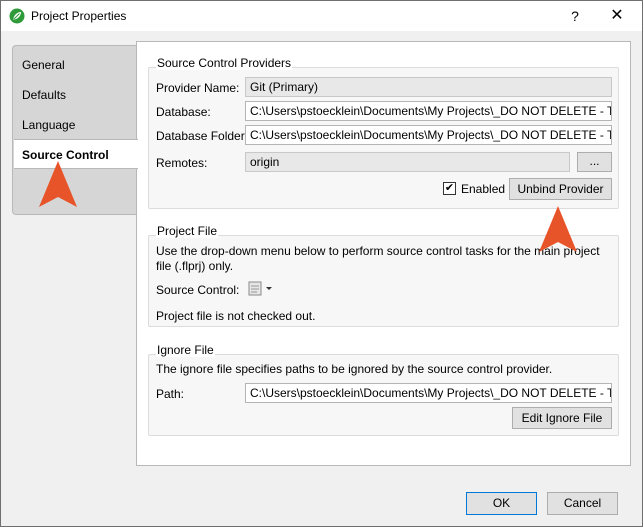  Describe the element at coordinates (582, 503) in the screenshot. I see `cancel-button: Cancel` at that location.